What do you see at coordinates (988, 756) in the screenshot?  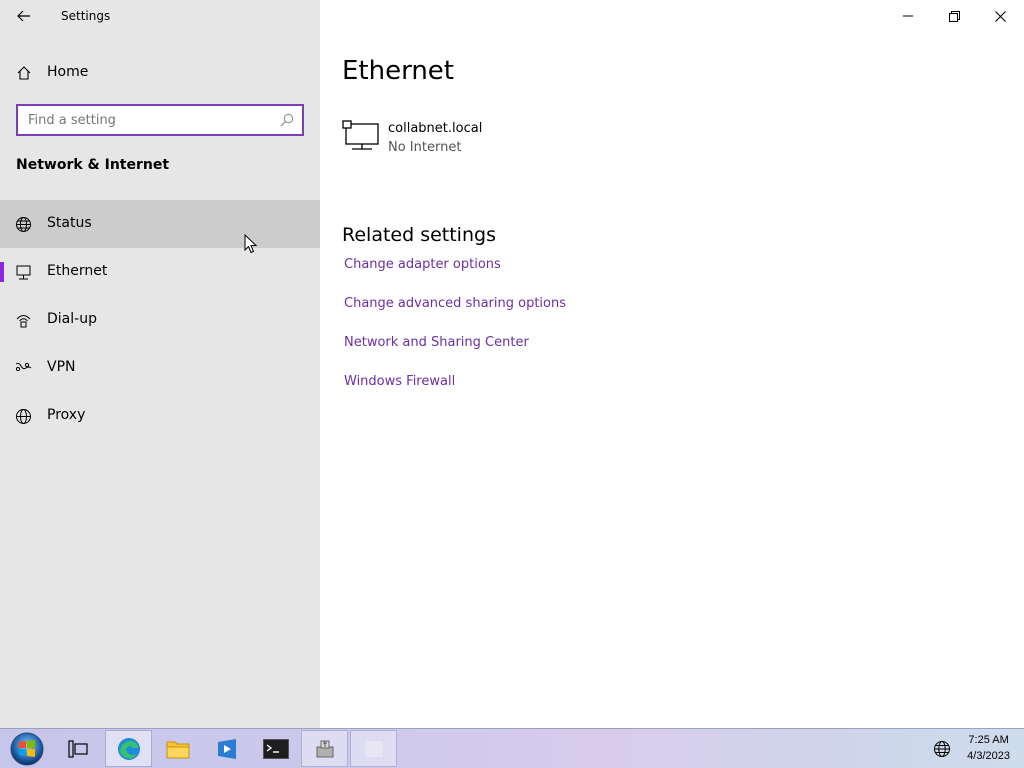 I see `clock-date: 4/3/2023` at bounding box center [988, 756].